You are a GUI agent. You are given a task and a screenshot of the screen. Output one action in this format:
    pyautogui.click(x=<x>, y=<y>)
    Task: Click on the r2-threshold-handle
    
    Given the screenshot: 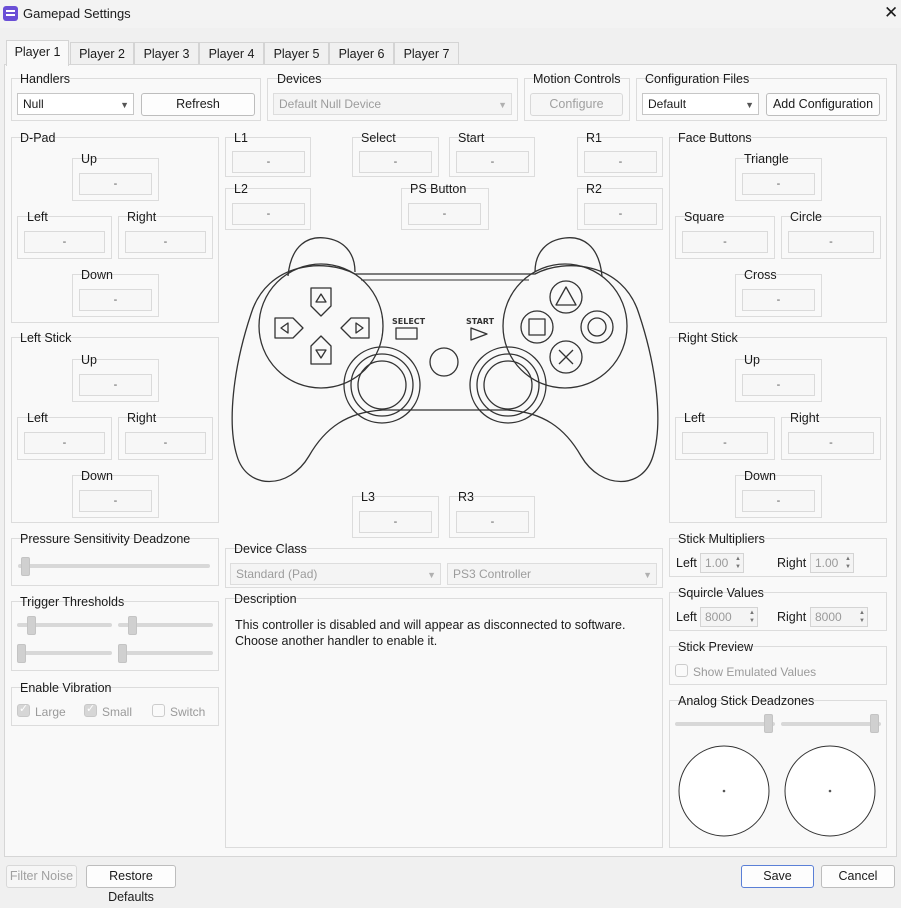 What is the action you would take?
    pyautogui.click(x=132, y=625)
    